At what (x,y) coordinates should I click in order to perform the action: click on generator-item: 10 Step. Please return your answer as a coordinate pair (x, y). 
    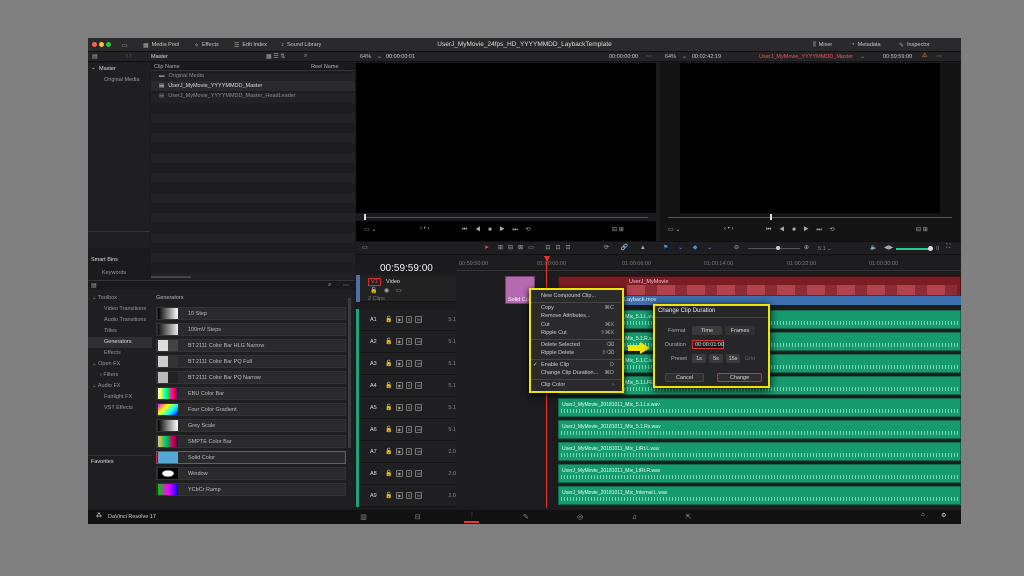
    Looking at the image, I should click on (251, 313).